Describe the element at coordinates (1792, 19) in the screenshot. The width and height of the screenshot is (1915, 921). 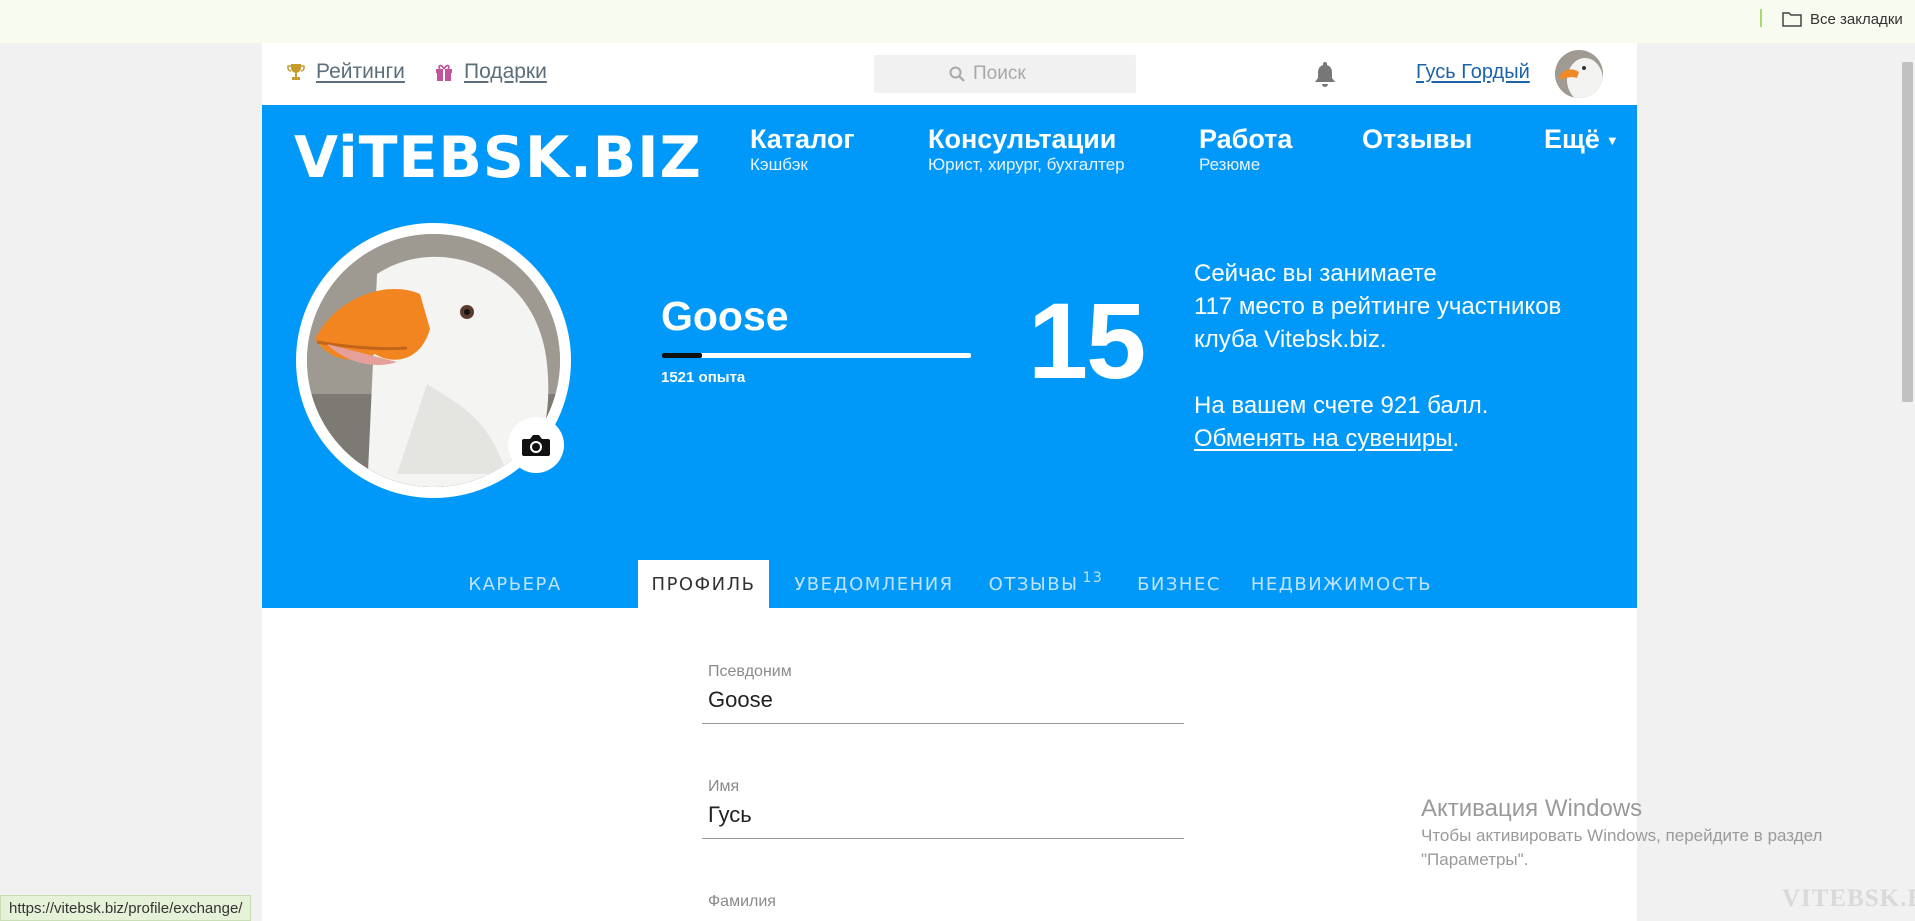
I see `folder-icon` at that location.